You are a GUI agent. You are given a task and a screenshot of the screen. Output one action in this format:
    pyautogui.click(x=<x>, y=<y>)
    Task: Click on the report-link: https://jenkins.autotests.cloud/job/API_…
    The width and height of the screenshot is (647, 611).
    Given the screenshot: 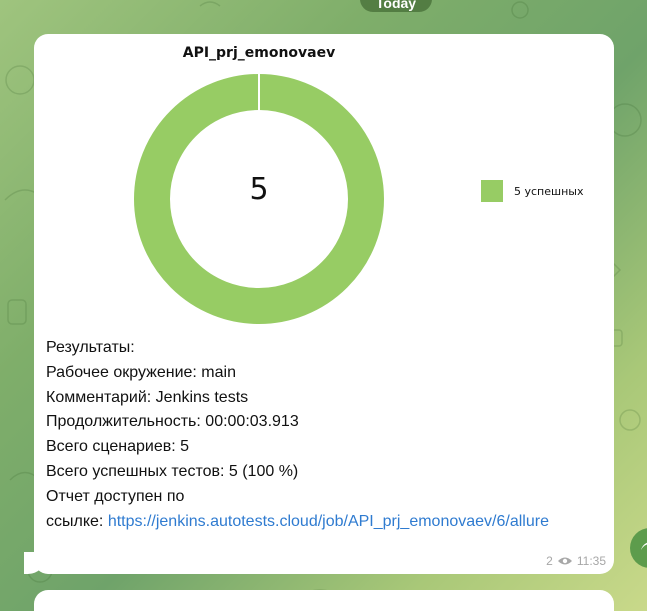 What is the action you would take?
    pyautogui.click(x=328, y=521)
    